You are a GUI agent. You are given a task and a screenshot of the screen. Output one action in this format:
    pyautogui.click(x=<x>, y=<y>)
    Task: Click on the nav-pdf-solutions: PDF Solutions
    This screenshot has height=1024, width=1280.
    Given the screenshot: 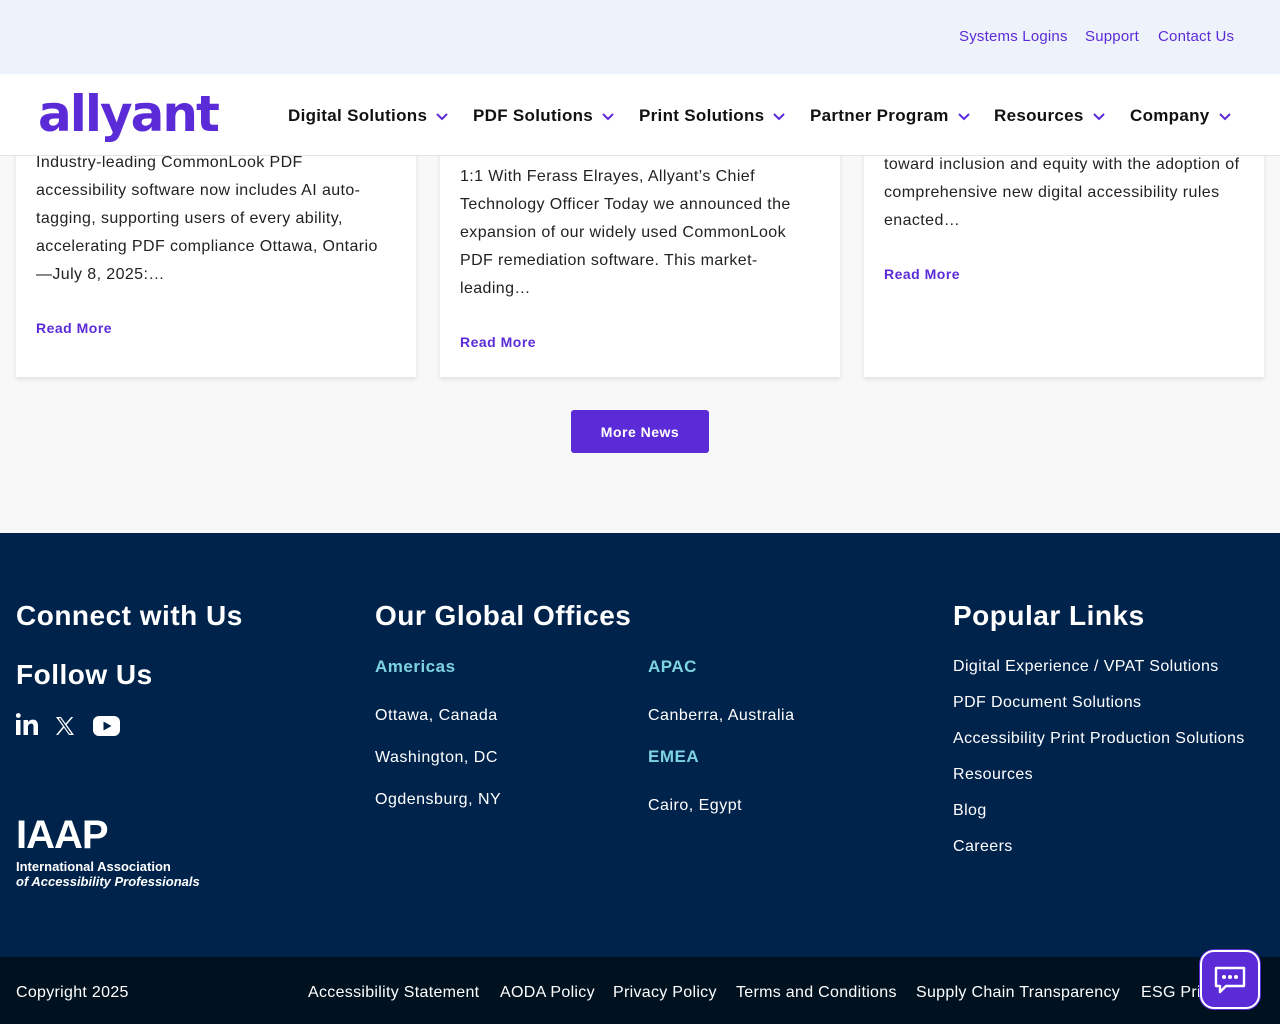 What is the action you would take?
    pyautogui.click(x=544, y=116)
    